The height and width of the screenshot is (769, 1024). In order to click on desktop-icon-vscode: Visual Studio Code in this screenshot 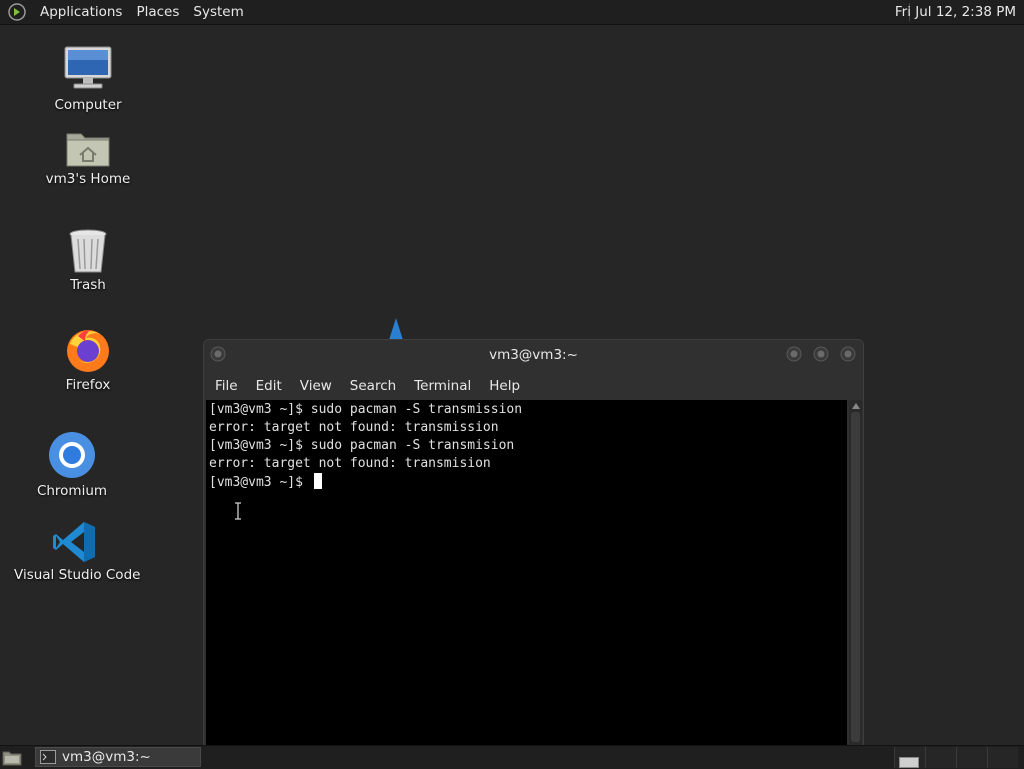, I will do `click(77, 551)`.